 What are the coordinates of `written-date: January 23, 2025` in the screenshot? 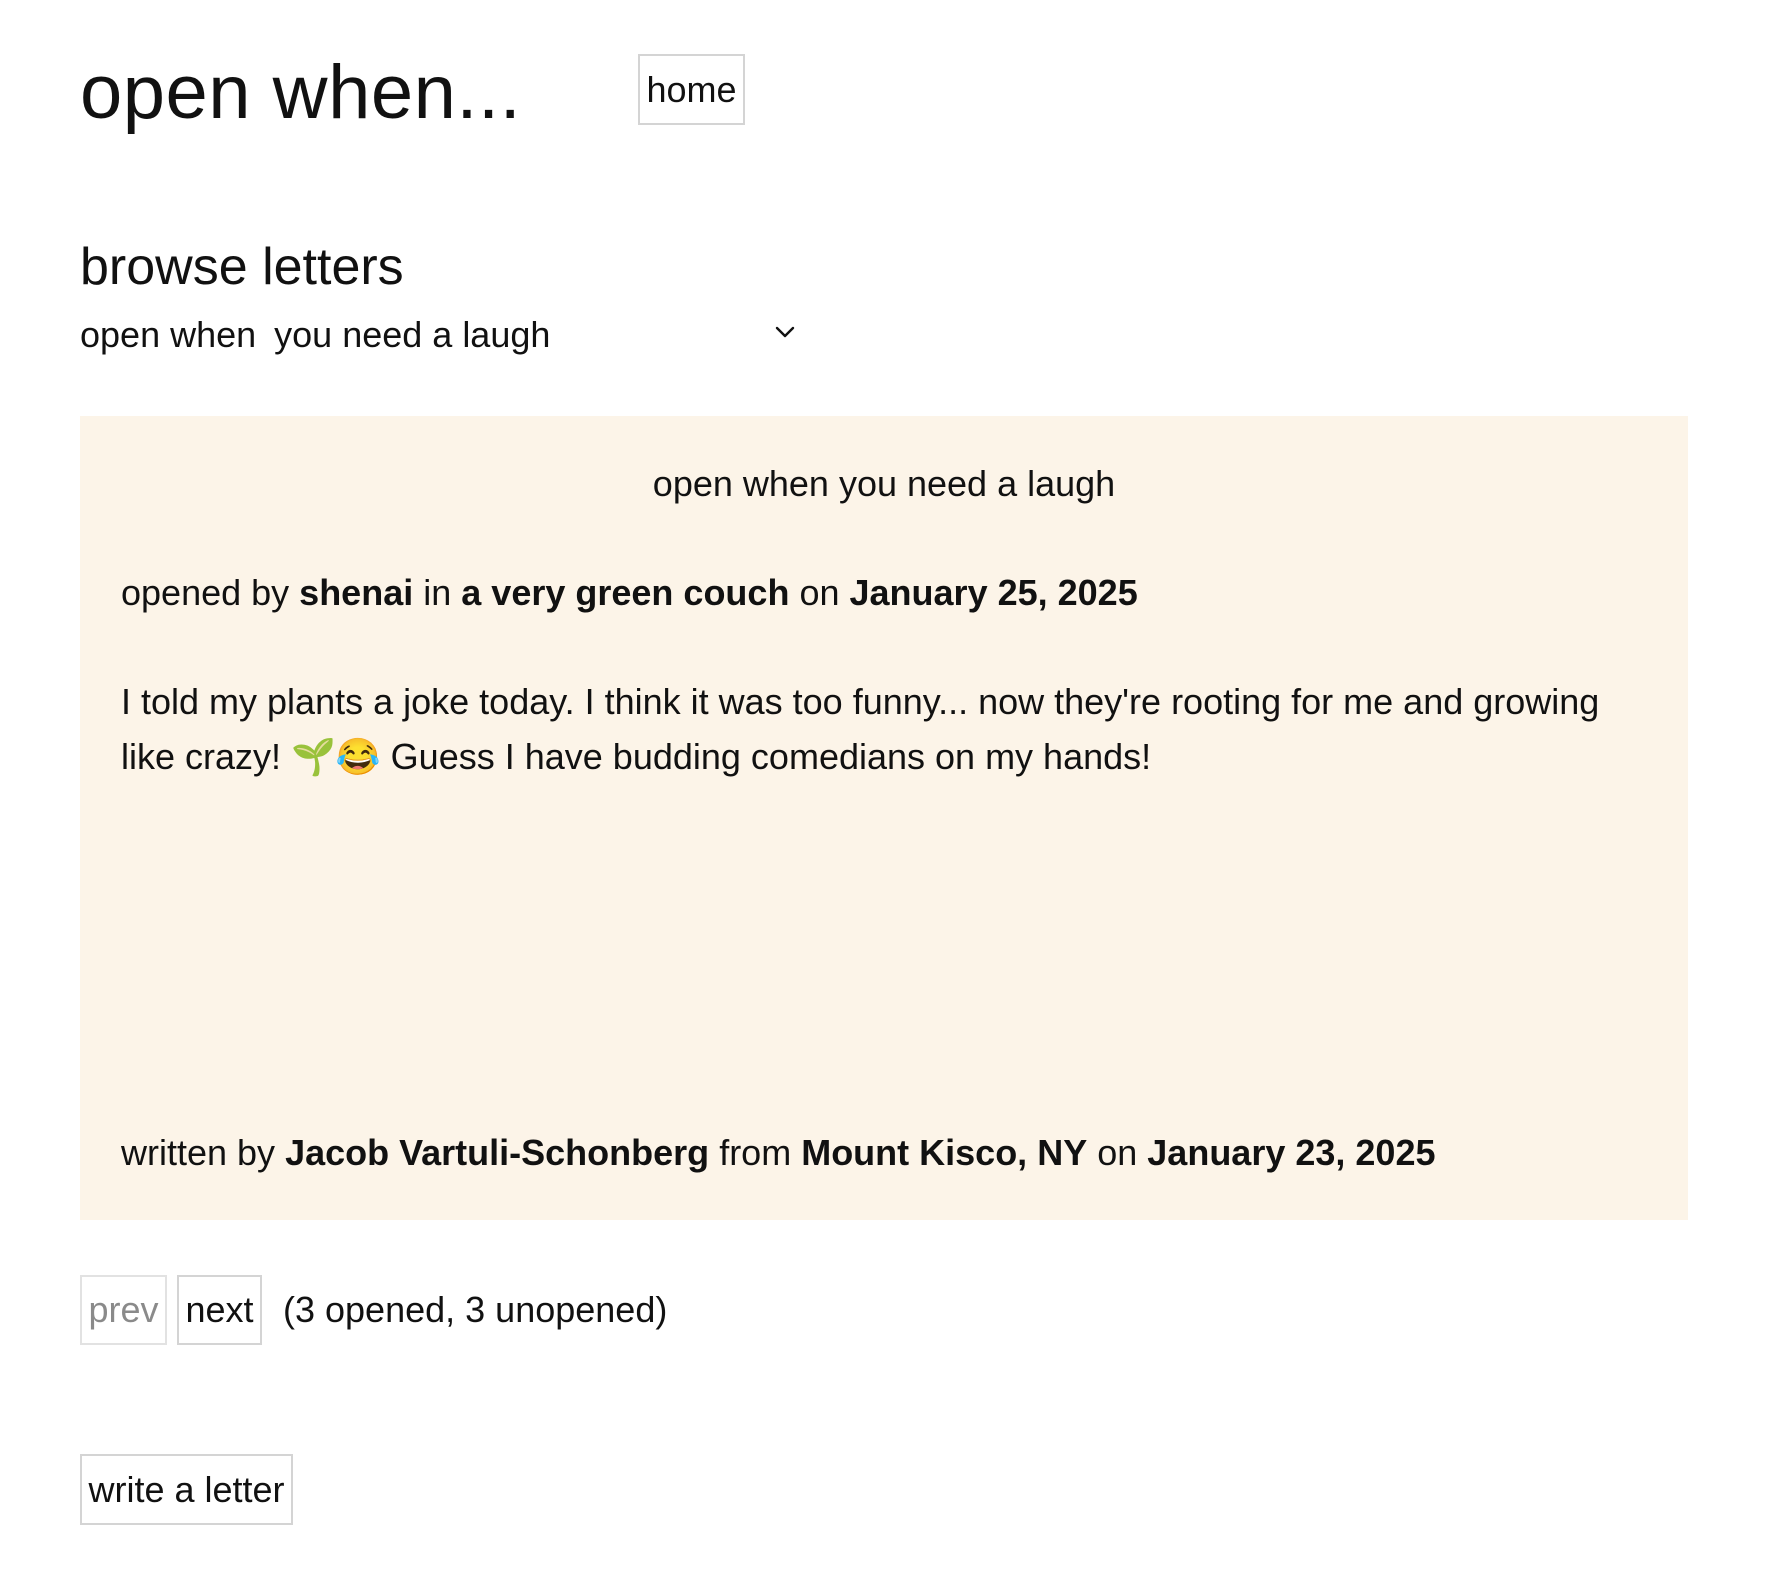 It's located at (1291, 1152).